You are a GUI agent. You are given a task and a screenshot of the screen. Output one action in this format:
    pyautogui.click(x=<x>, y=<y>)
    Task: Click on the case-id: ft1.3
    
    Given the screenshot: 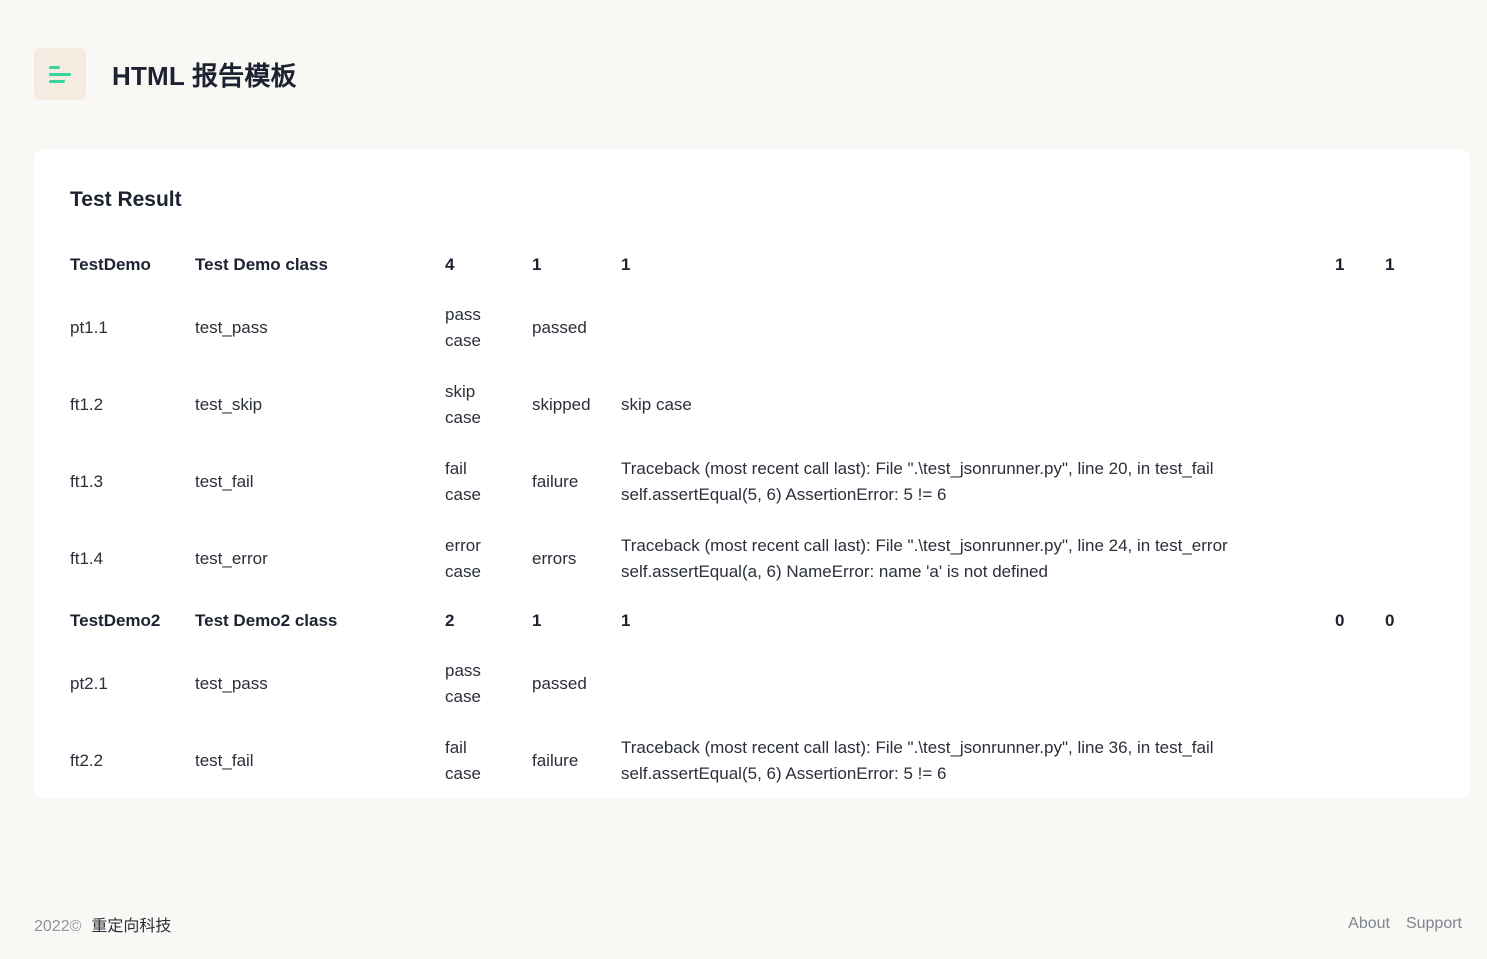 What is the action you would take?
    pyautogui.click(x=87, y=481)
    